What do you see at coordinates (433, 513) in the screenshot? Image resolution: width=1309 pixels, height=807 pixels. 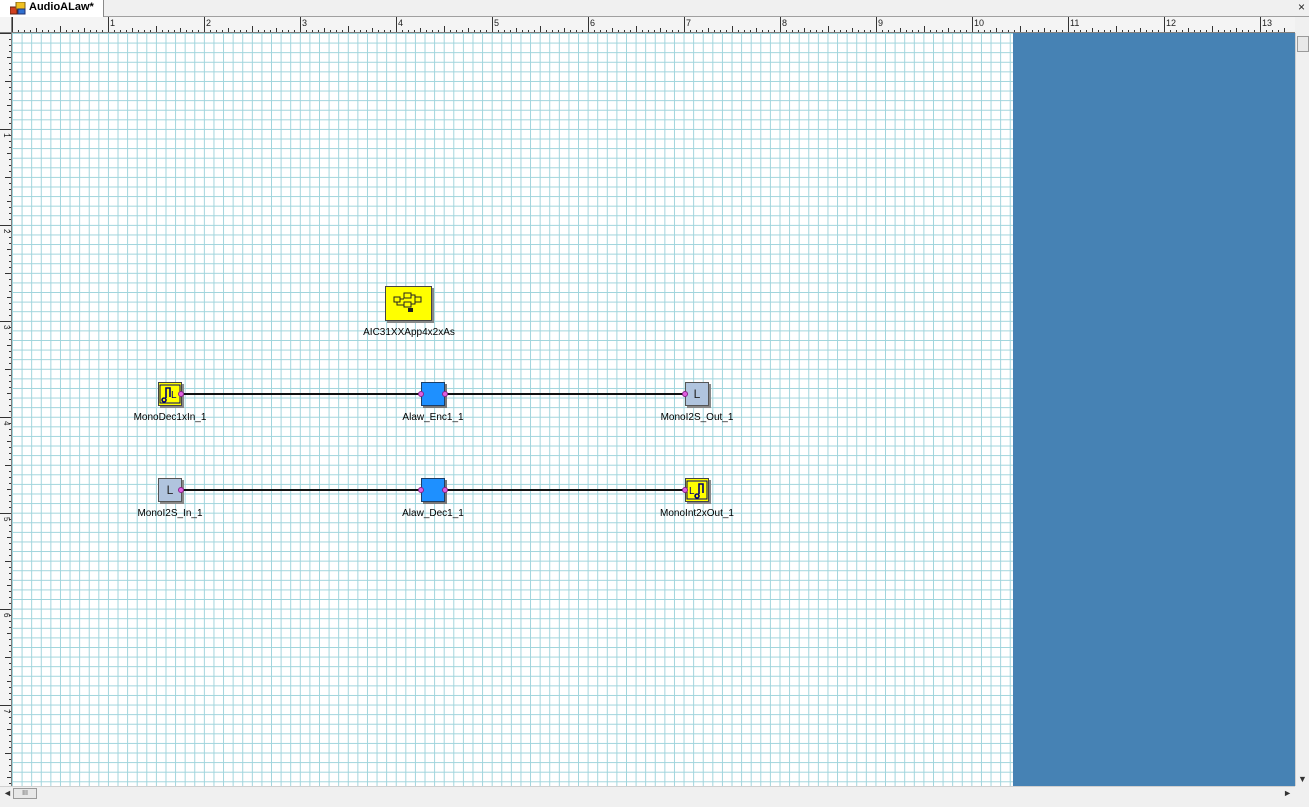 I see `alaw-dec-label: Alaw_Dec1_1` at bounding box center [433, 513].